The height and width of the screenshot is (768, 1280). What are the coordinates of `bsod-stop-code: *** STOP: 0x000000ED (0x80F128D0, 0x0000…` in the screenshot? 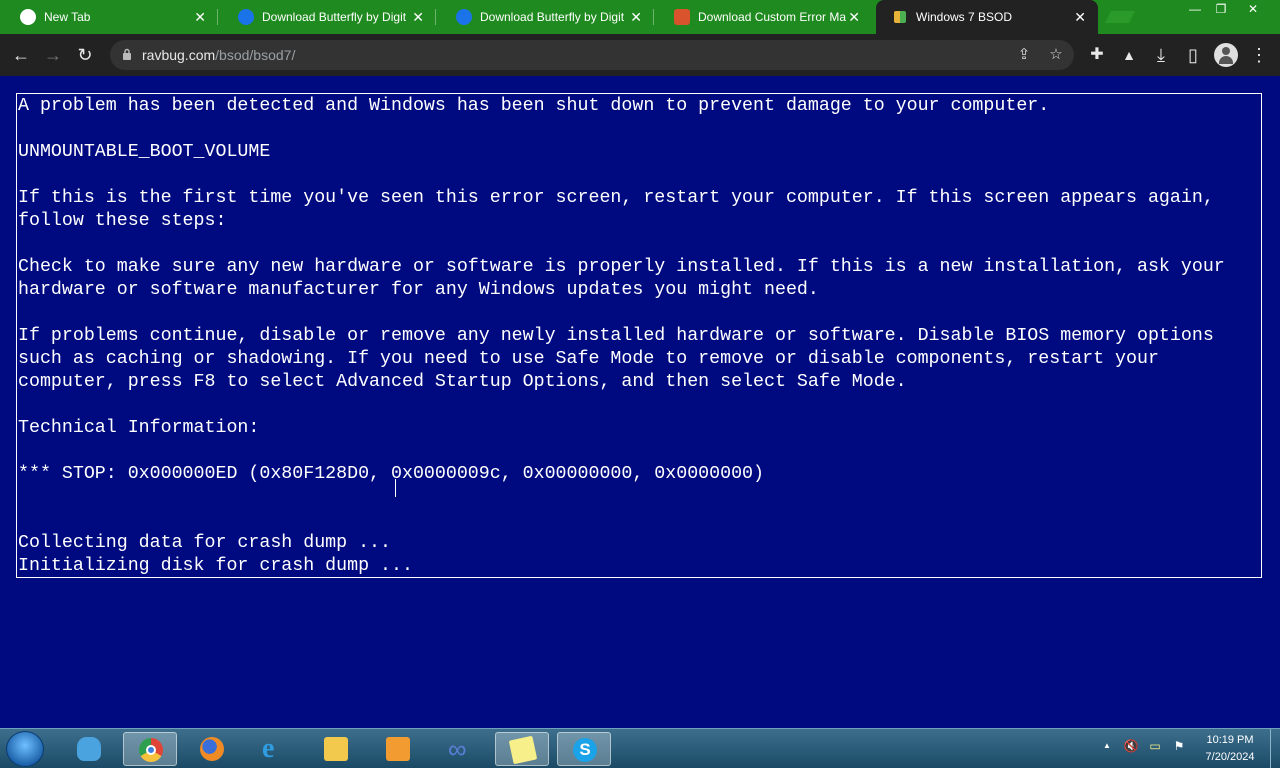 It's located at (391, 474).